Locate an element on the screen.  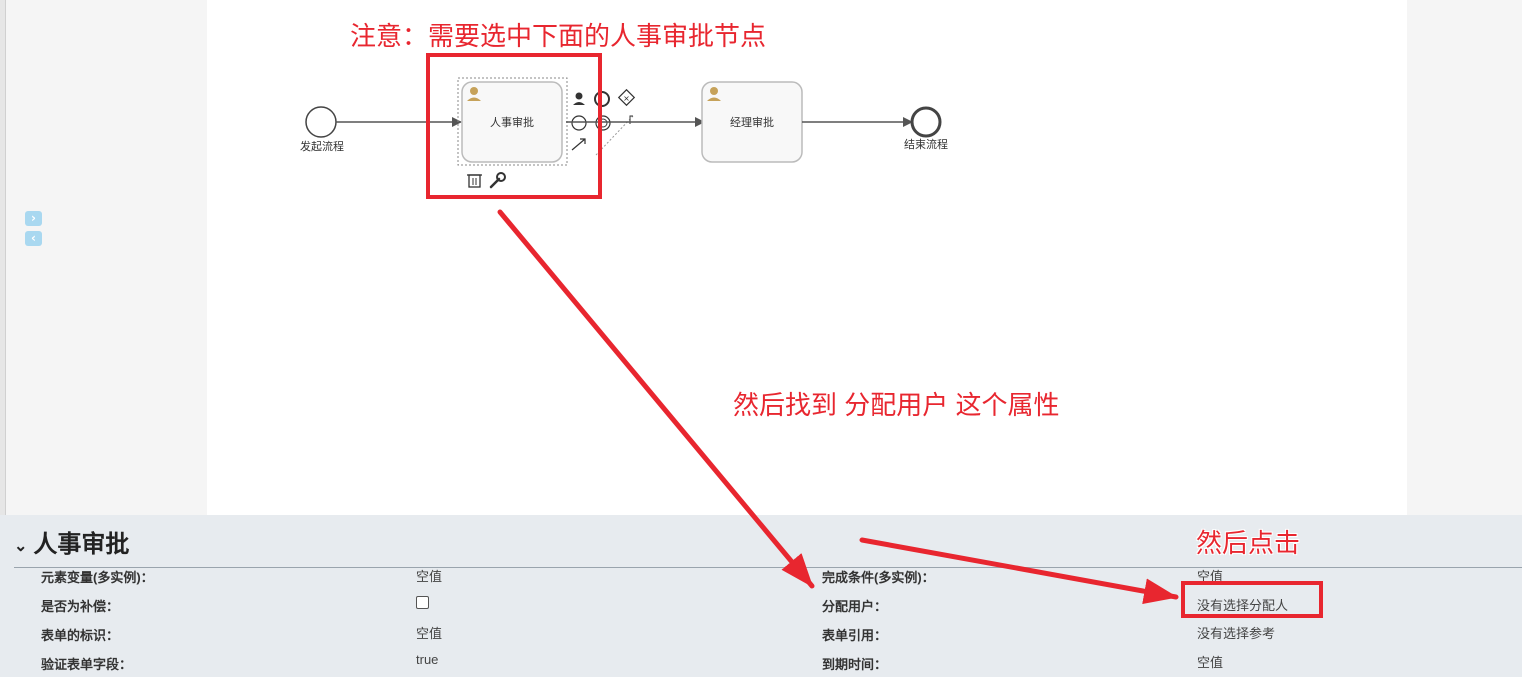
annotation-arrow-right is located at coordinates (1019, 571).